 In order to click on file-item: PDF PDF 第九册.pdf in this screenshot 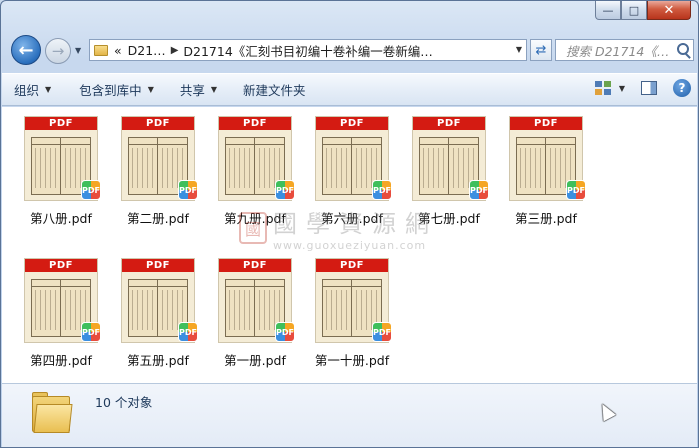, I will do `click(255, 173)`.